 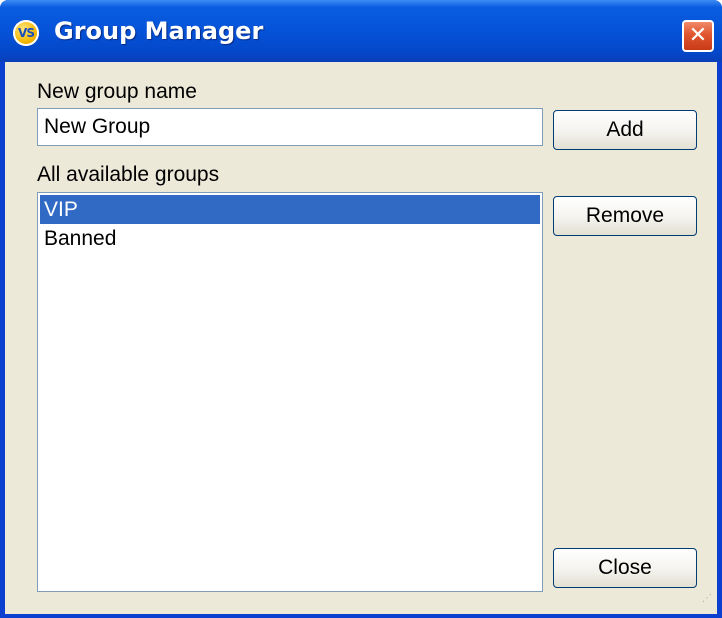 What do you see at coordinates (625, 216) in the screenshot?
I see `remove-button: Remove` at bounding box center [625, 216].